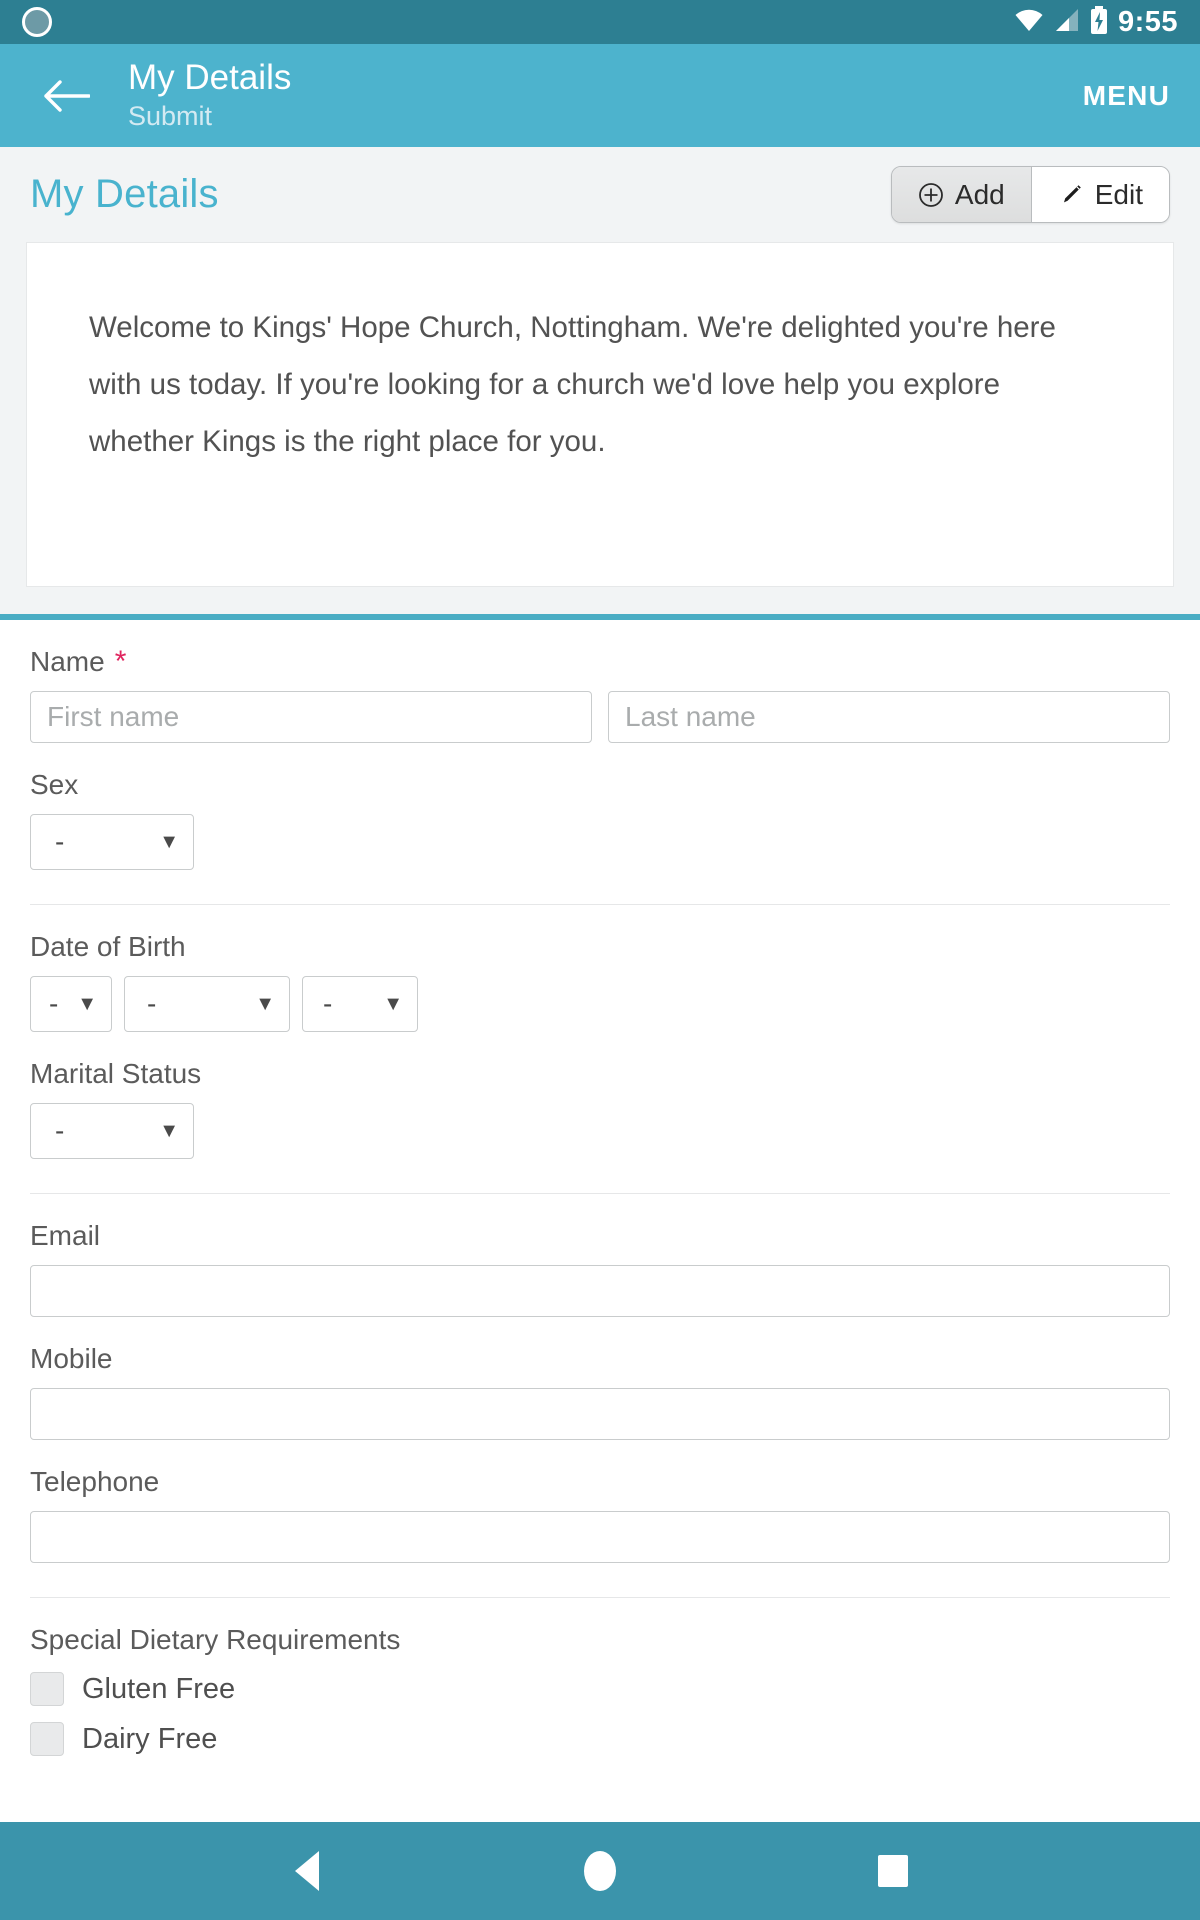 The image size is (1200, 1920). Describe the element at coordinates (170, 116) in the screenshot. I see `app-bar-subtitle: Submit` at that location.